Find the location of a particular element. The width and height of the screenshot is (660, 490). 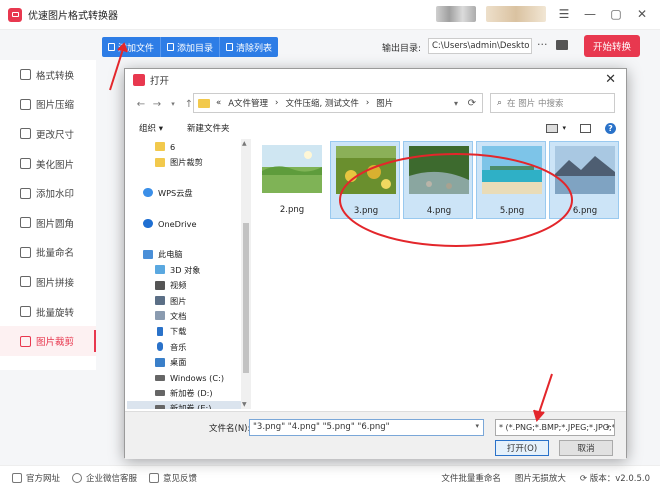

scroll-up-icon: ▲ is located at coordinates (244, 143).